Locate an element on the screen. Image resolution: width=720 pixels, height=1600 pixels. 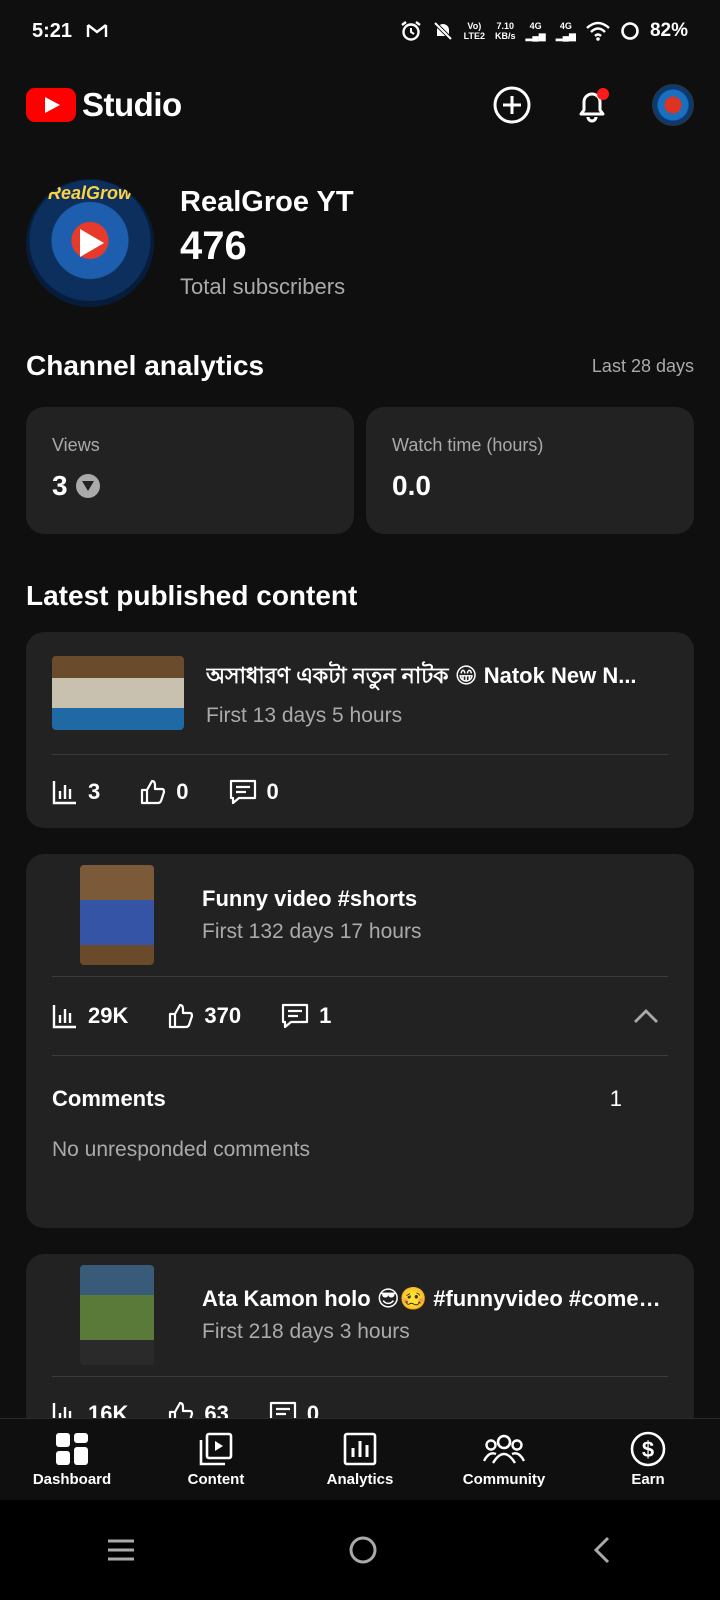
recent-apps-icon is located at coordinates (121, 1550).